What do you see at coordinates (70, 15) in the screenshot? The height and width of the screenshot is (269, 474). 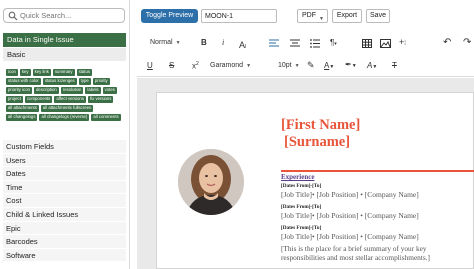 I see `search-input` at bounding box center [70, 15].